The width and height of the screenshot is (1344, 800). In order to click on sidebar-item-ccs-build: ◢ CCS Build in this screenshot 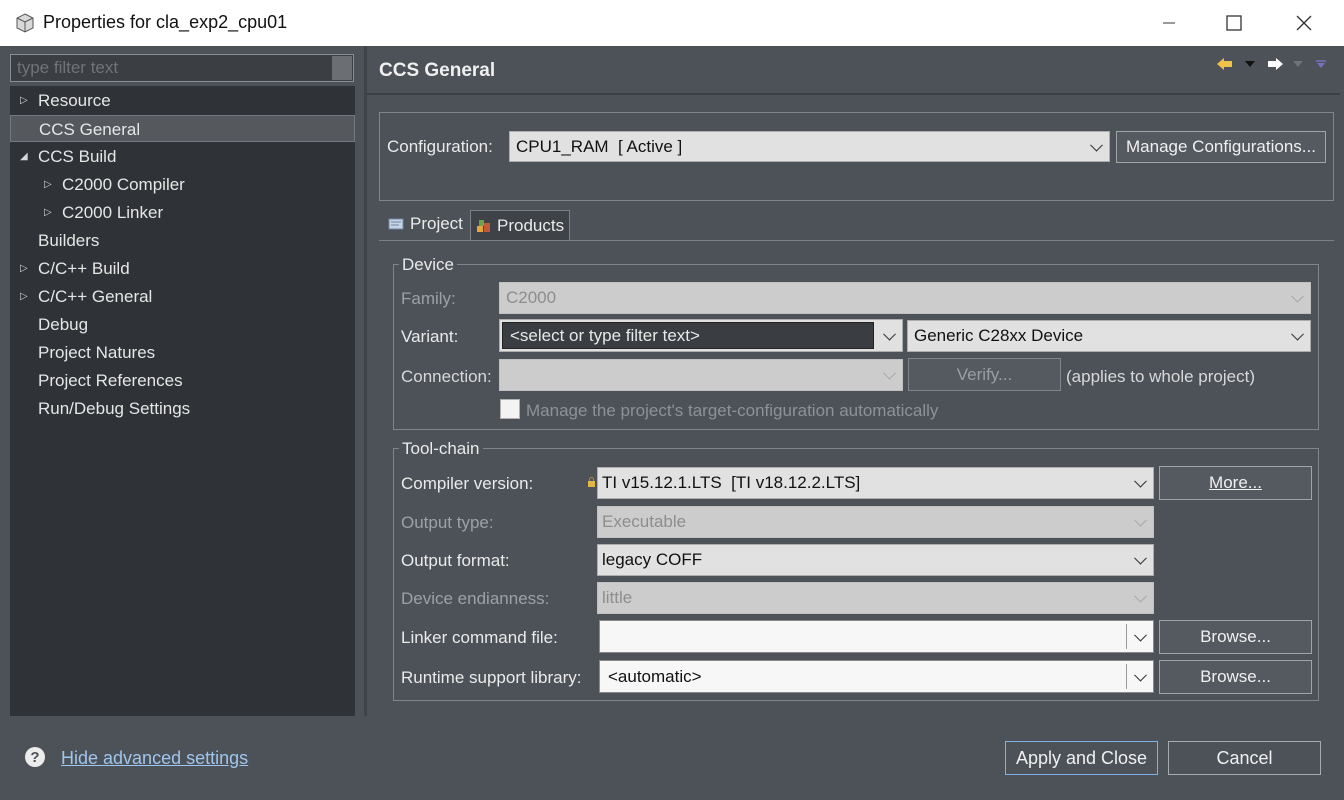, I will do `click(175, 156)`.